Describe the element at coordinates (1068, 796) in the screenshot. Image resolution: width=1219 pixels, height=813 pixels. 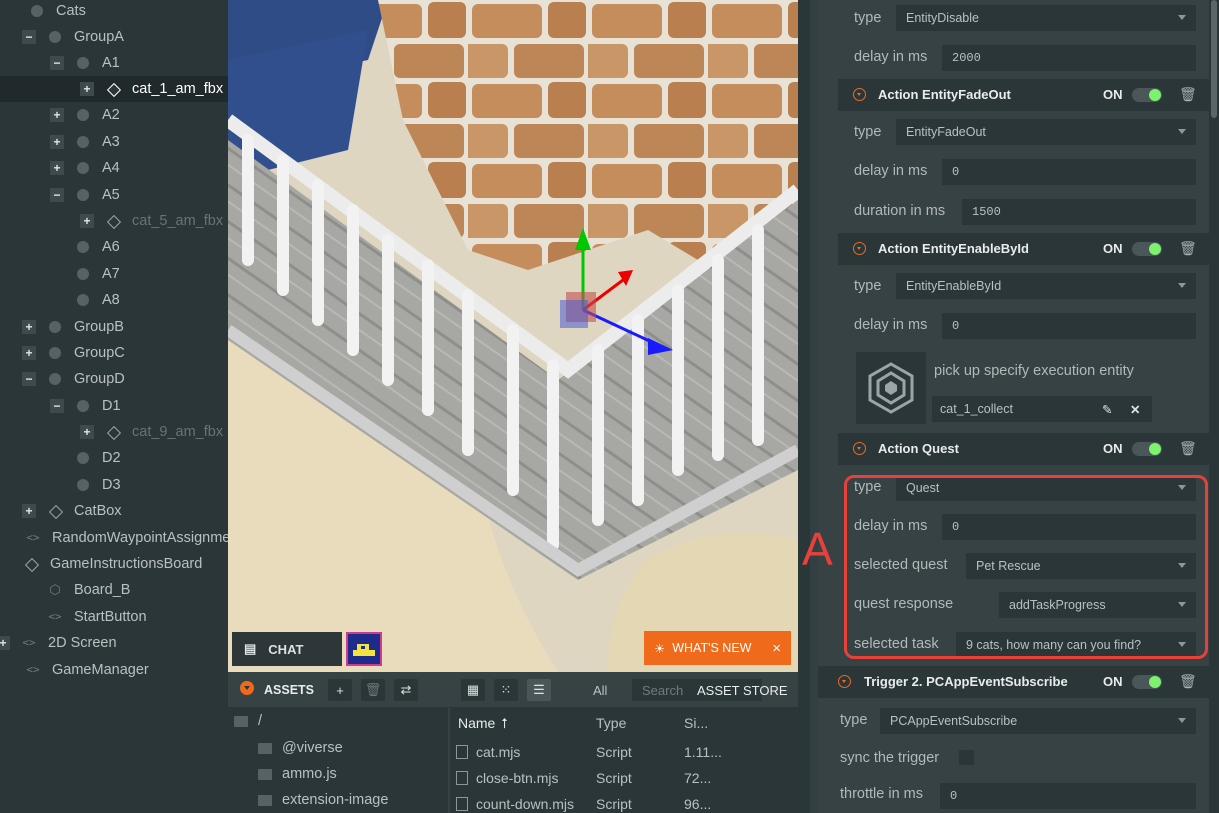
I see `throttle-input: 0` at that location.